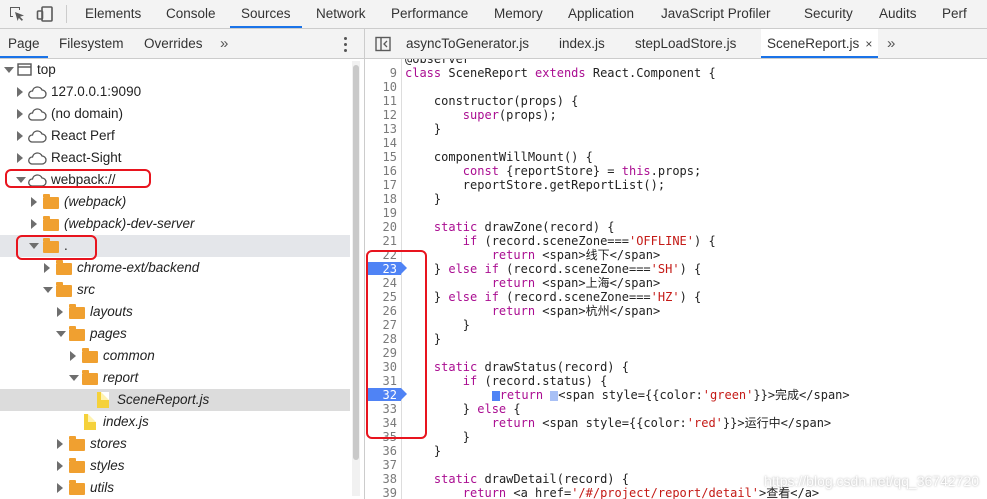  Describe the element at coordinates (91, 43) in the screenshot. I see `tab-filesystem: Filesystem` at that location.